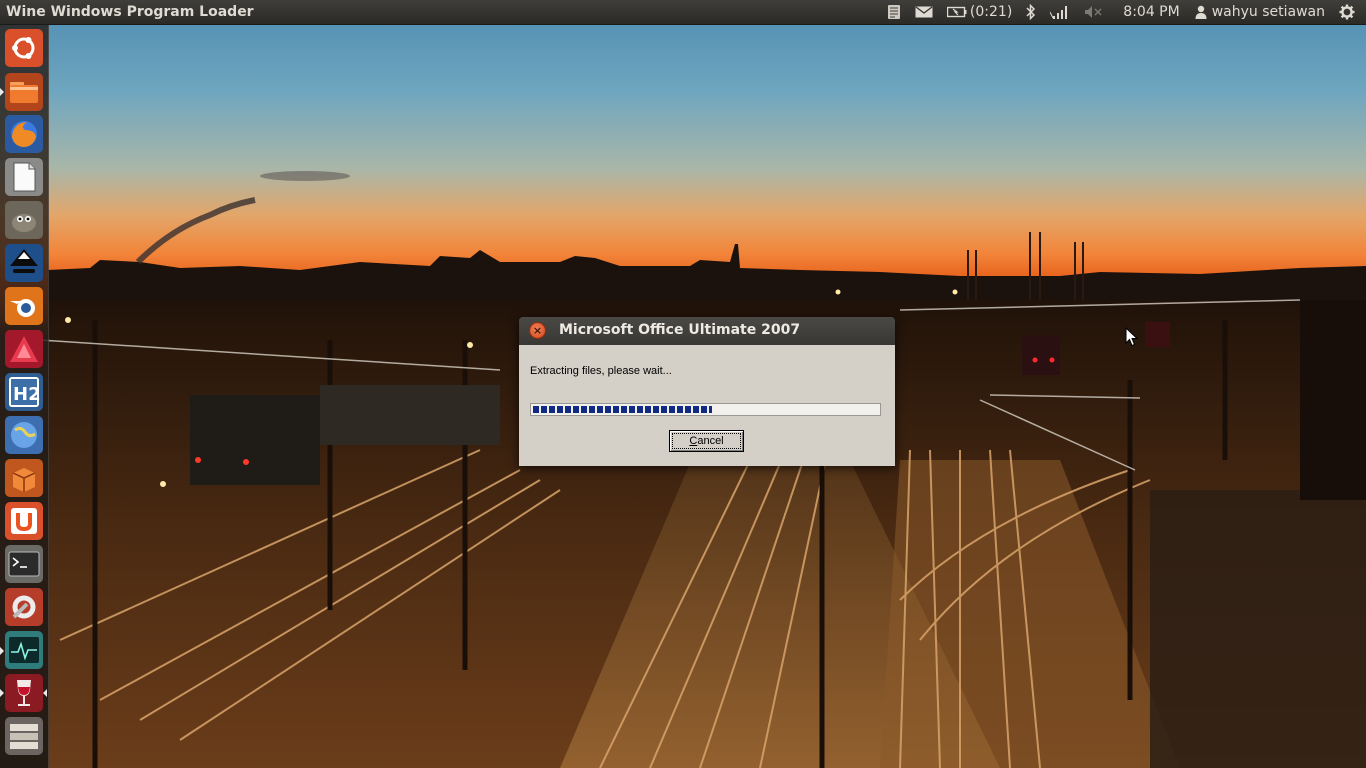  I want to click on volume-muted-icon, so click(1094, 12).